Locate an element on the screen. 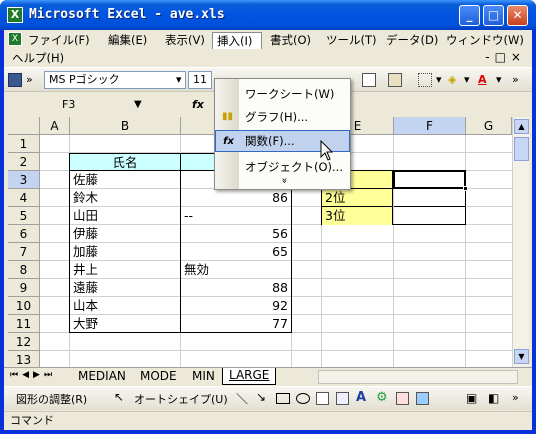 The height and width of the screenshot is (434, 536). currency-icon is located at coordinates (395, 80).